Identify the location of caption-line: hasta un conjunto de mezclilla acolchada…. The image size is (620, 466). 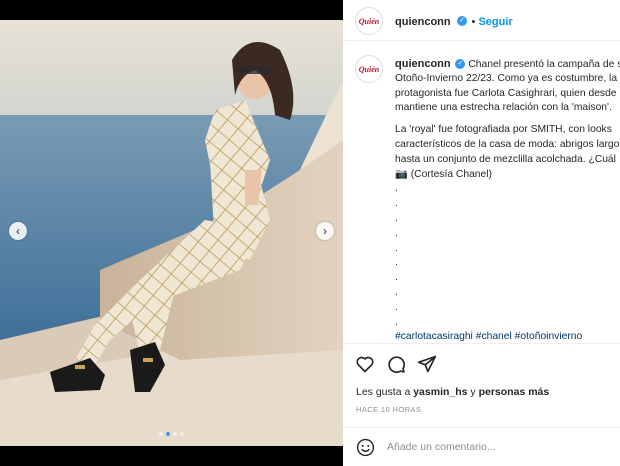
(507, 160).